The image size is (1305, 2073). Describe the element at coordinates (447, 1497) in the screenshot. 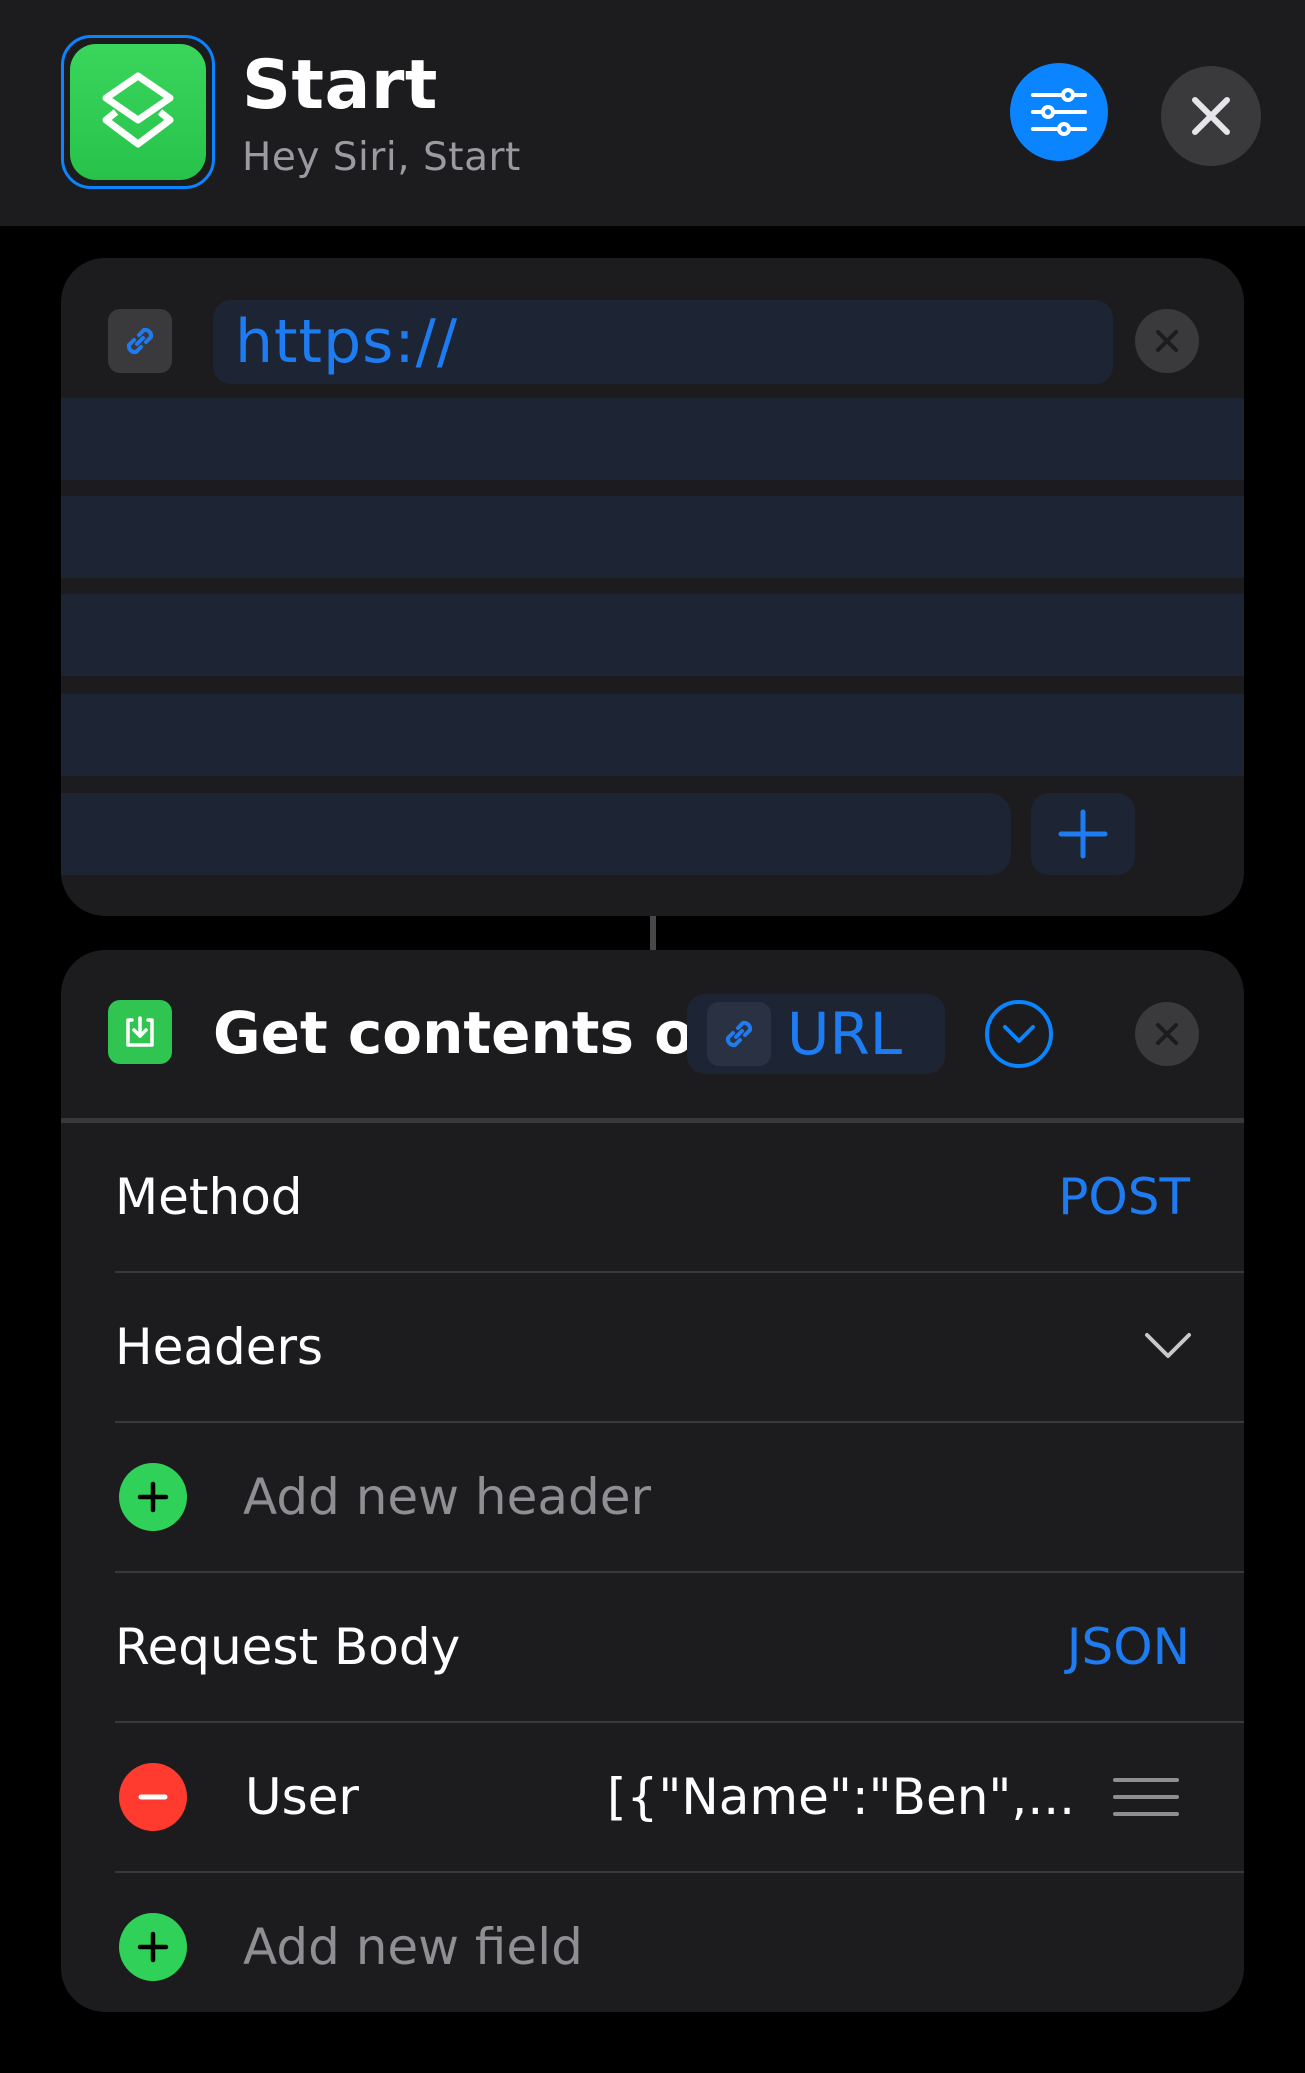

I see `add-header-placeholder: Add new header` at that location.